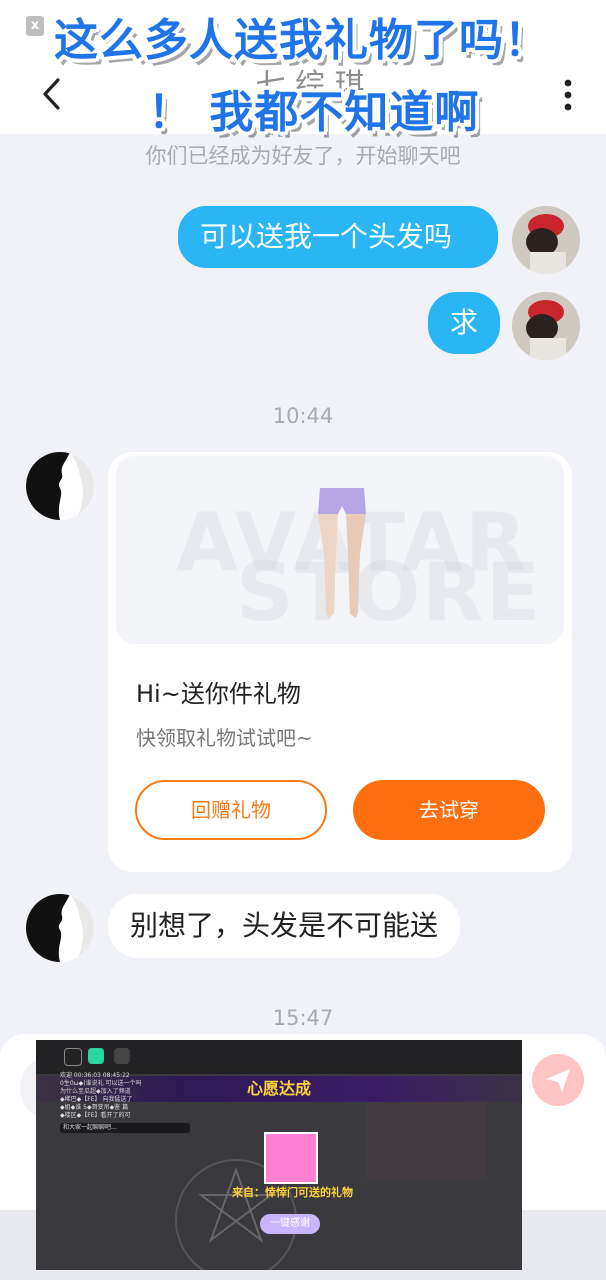 This screenshot has width=606, height=1280. I want to click on system-notice: 你们已经成为好友了，开始聊天吧, so click(303, 156).